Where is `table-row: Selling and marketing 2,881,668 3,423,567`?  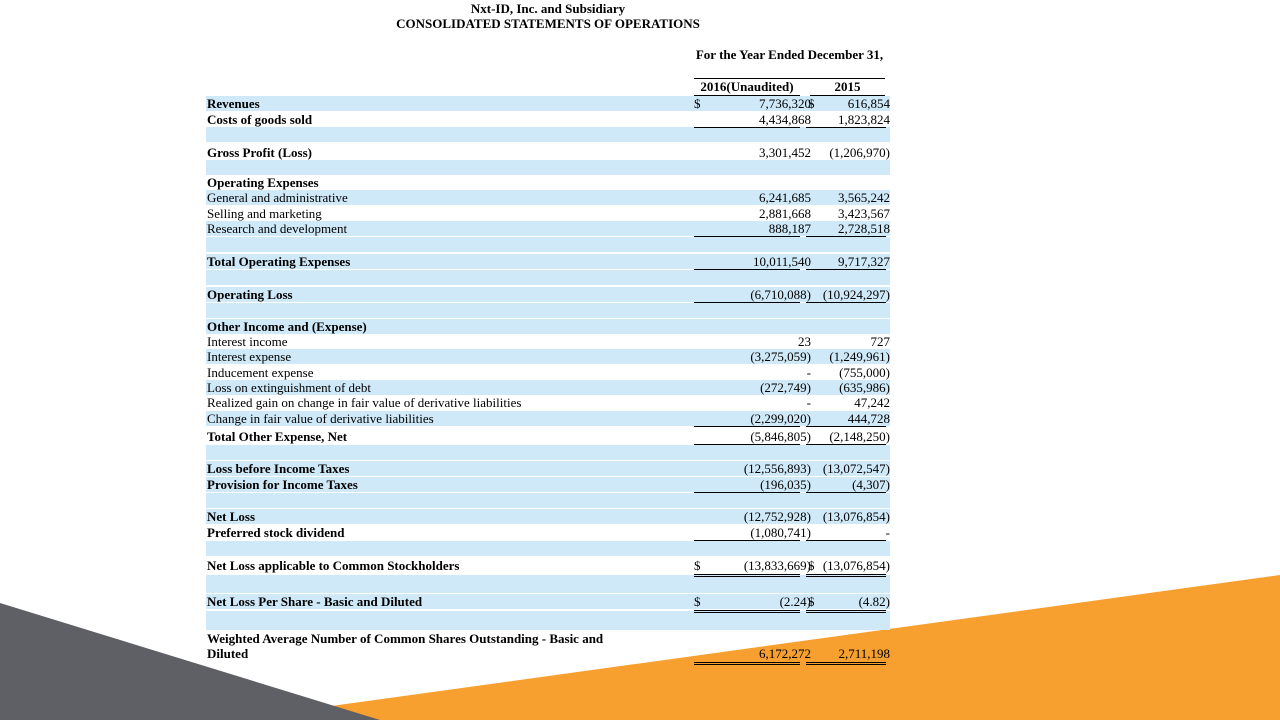 table-row: Selling and marketing 2,881,668 3,423,567 is located at coordinates (548, 213).